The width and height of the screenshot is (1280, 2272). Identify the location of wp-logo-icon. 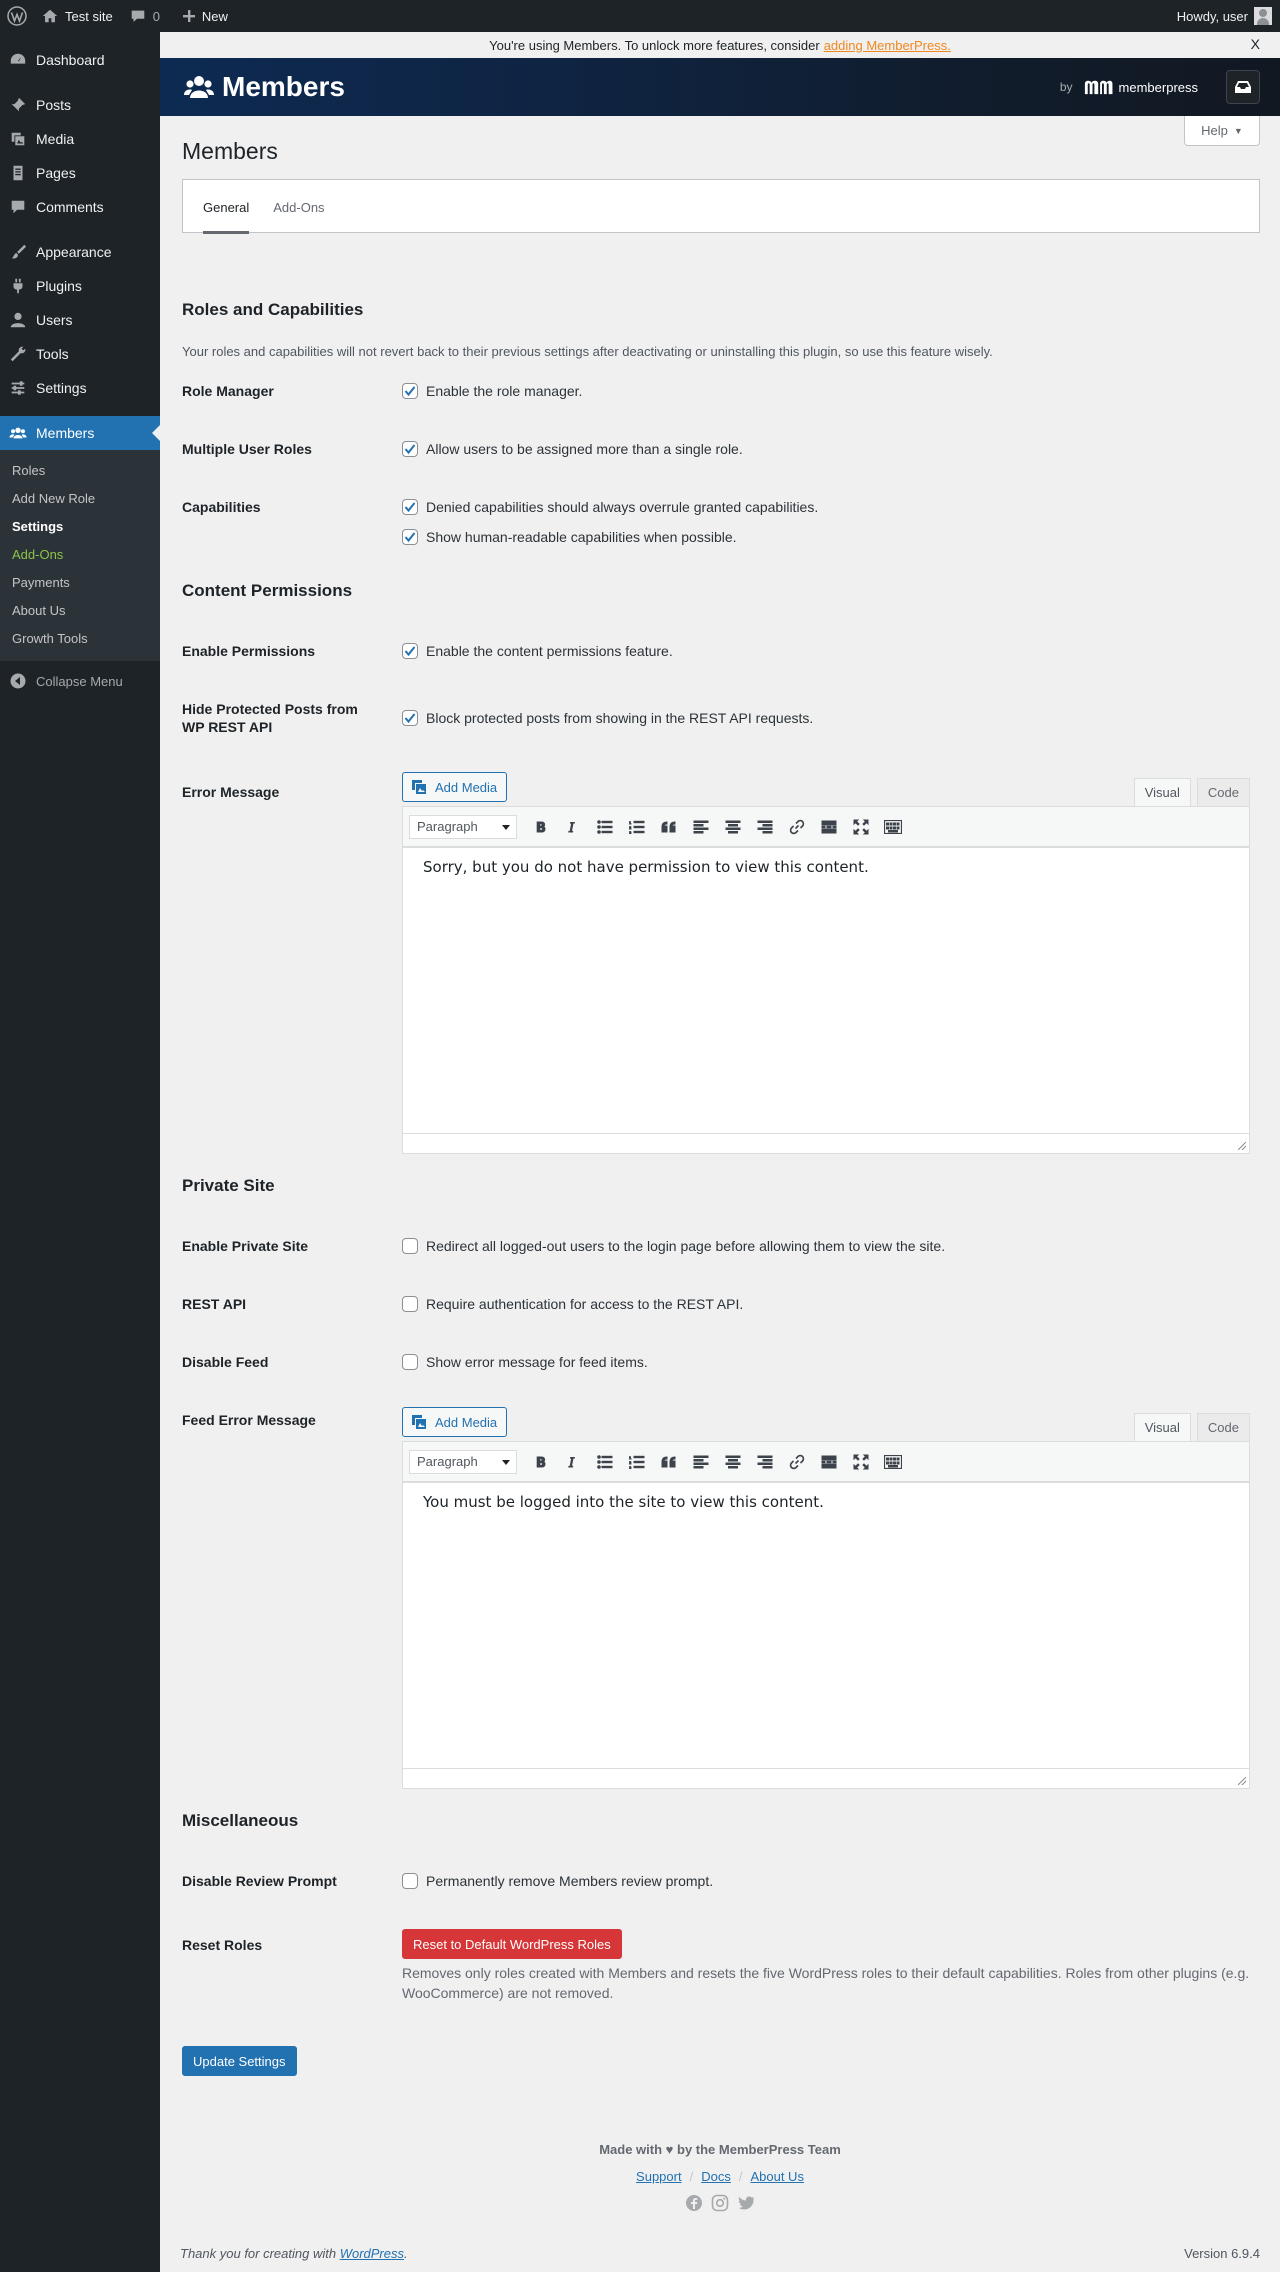
(16, 16).